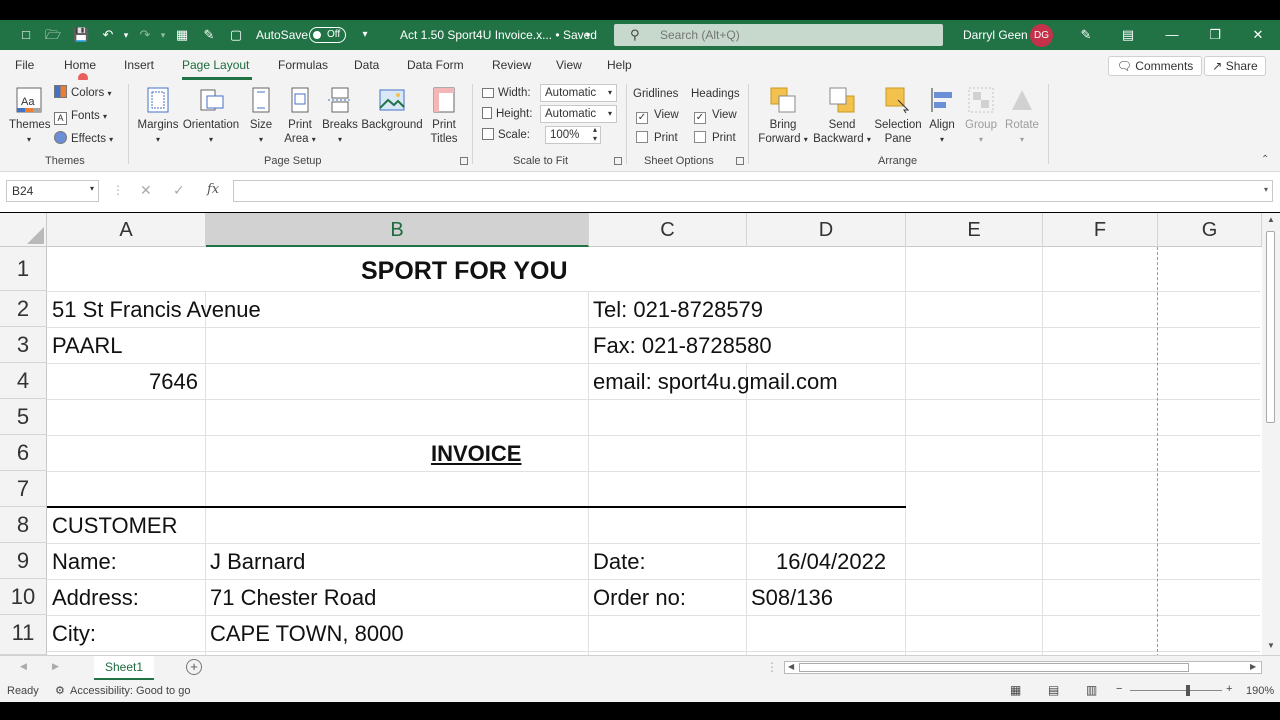  What do you see at coordinates (300, 116) in the screenshot?
I see `print-area-button: Print Area ▾` at bounding box center [300, 116].